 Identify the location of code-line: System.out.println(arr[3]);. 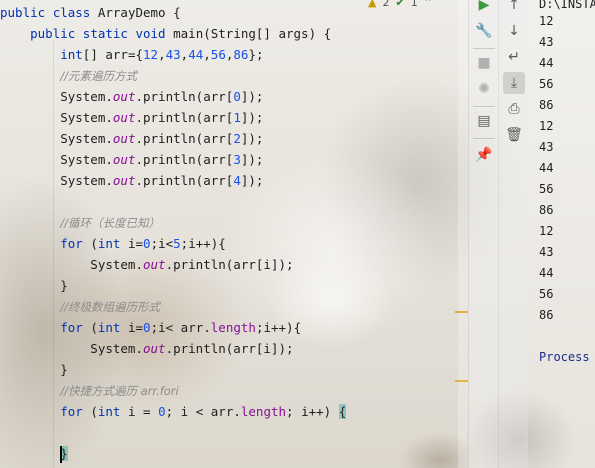
(131, 159).